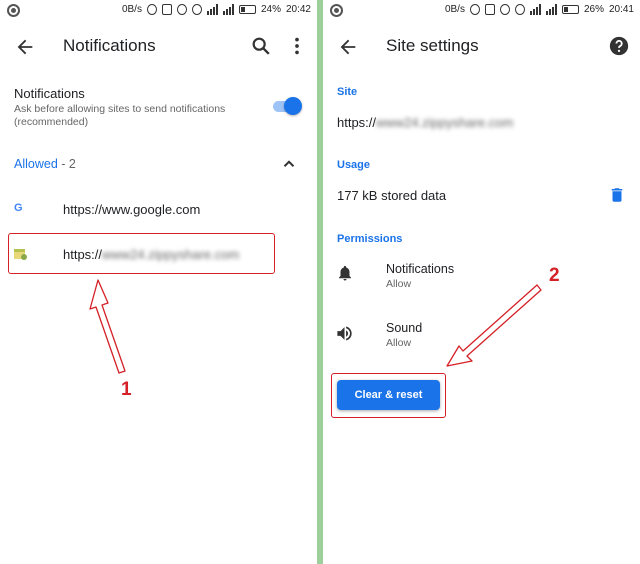 The height and width of the screenshot is (564, 640). Describe the element at coordinates (481, 11) in the screenshot. I see `status-bar: 0B/s 26% 20:41` at that location.